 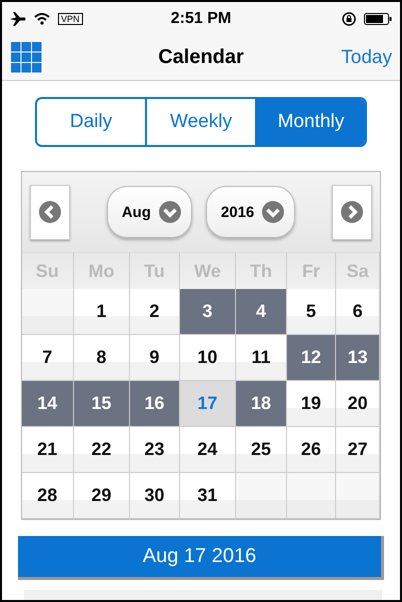 I want to click on day-cell: 28, so click(x=48, y=496).